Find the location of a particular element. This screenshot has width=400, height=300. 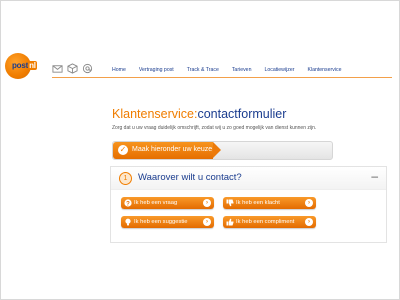

mail-icon is located at coordinates (57, 68).